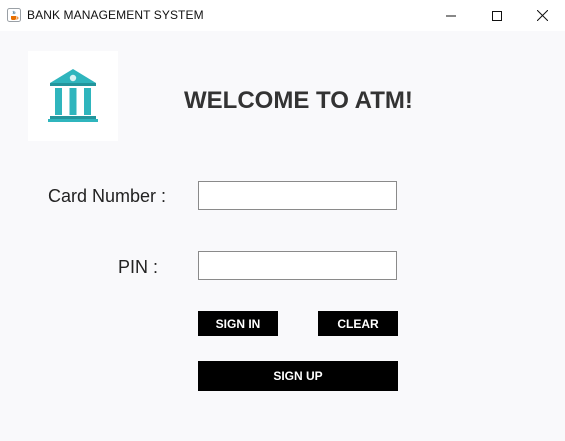 This screenshot has height=441, width=565. Describe the element at coordinates (358, 323) in the screenshot. I see `clear-button: CLEAR` at that location.